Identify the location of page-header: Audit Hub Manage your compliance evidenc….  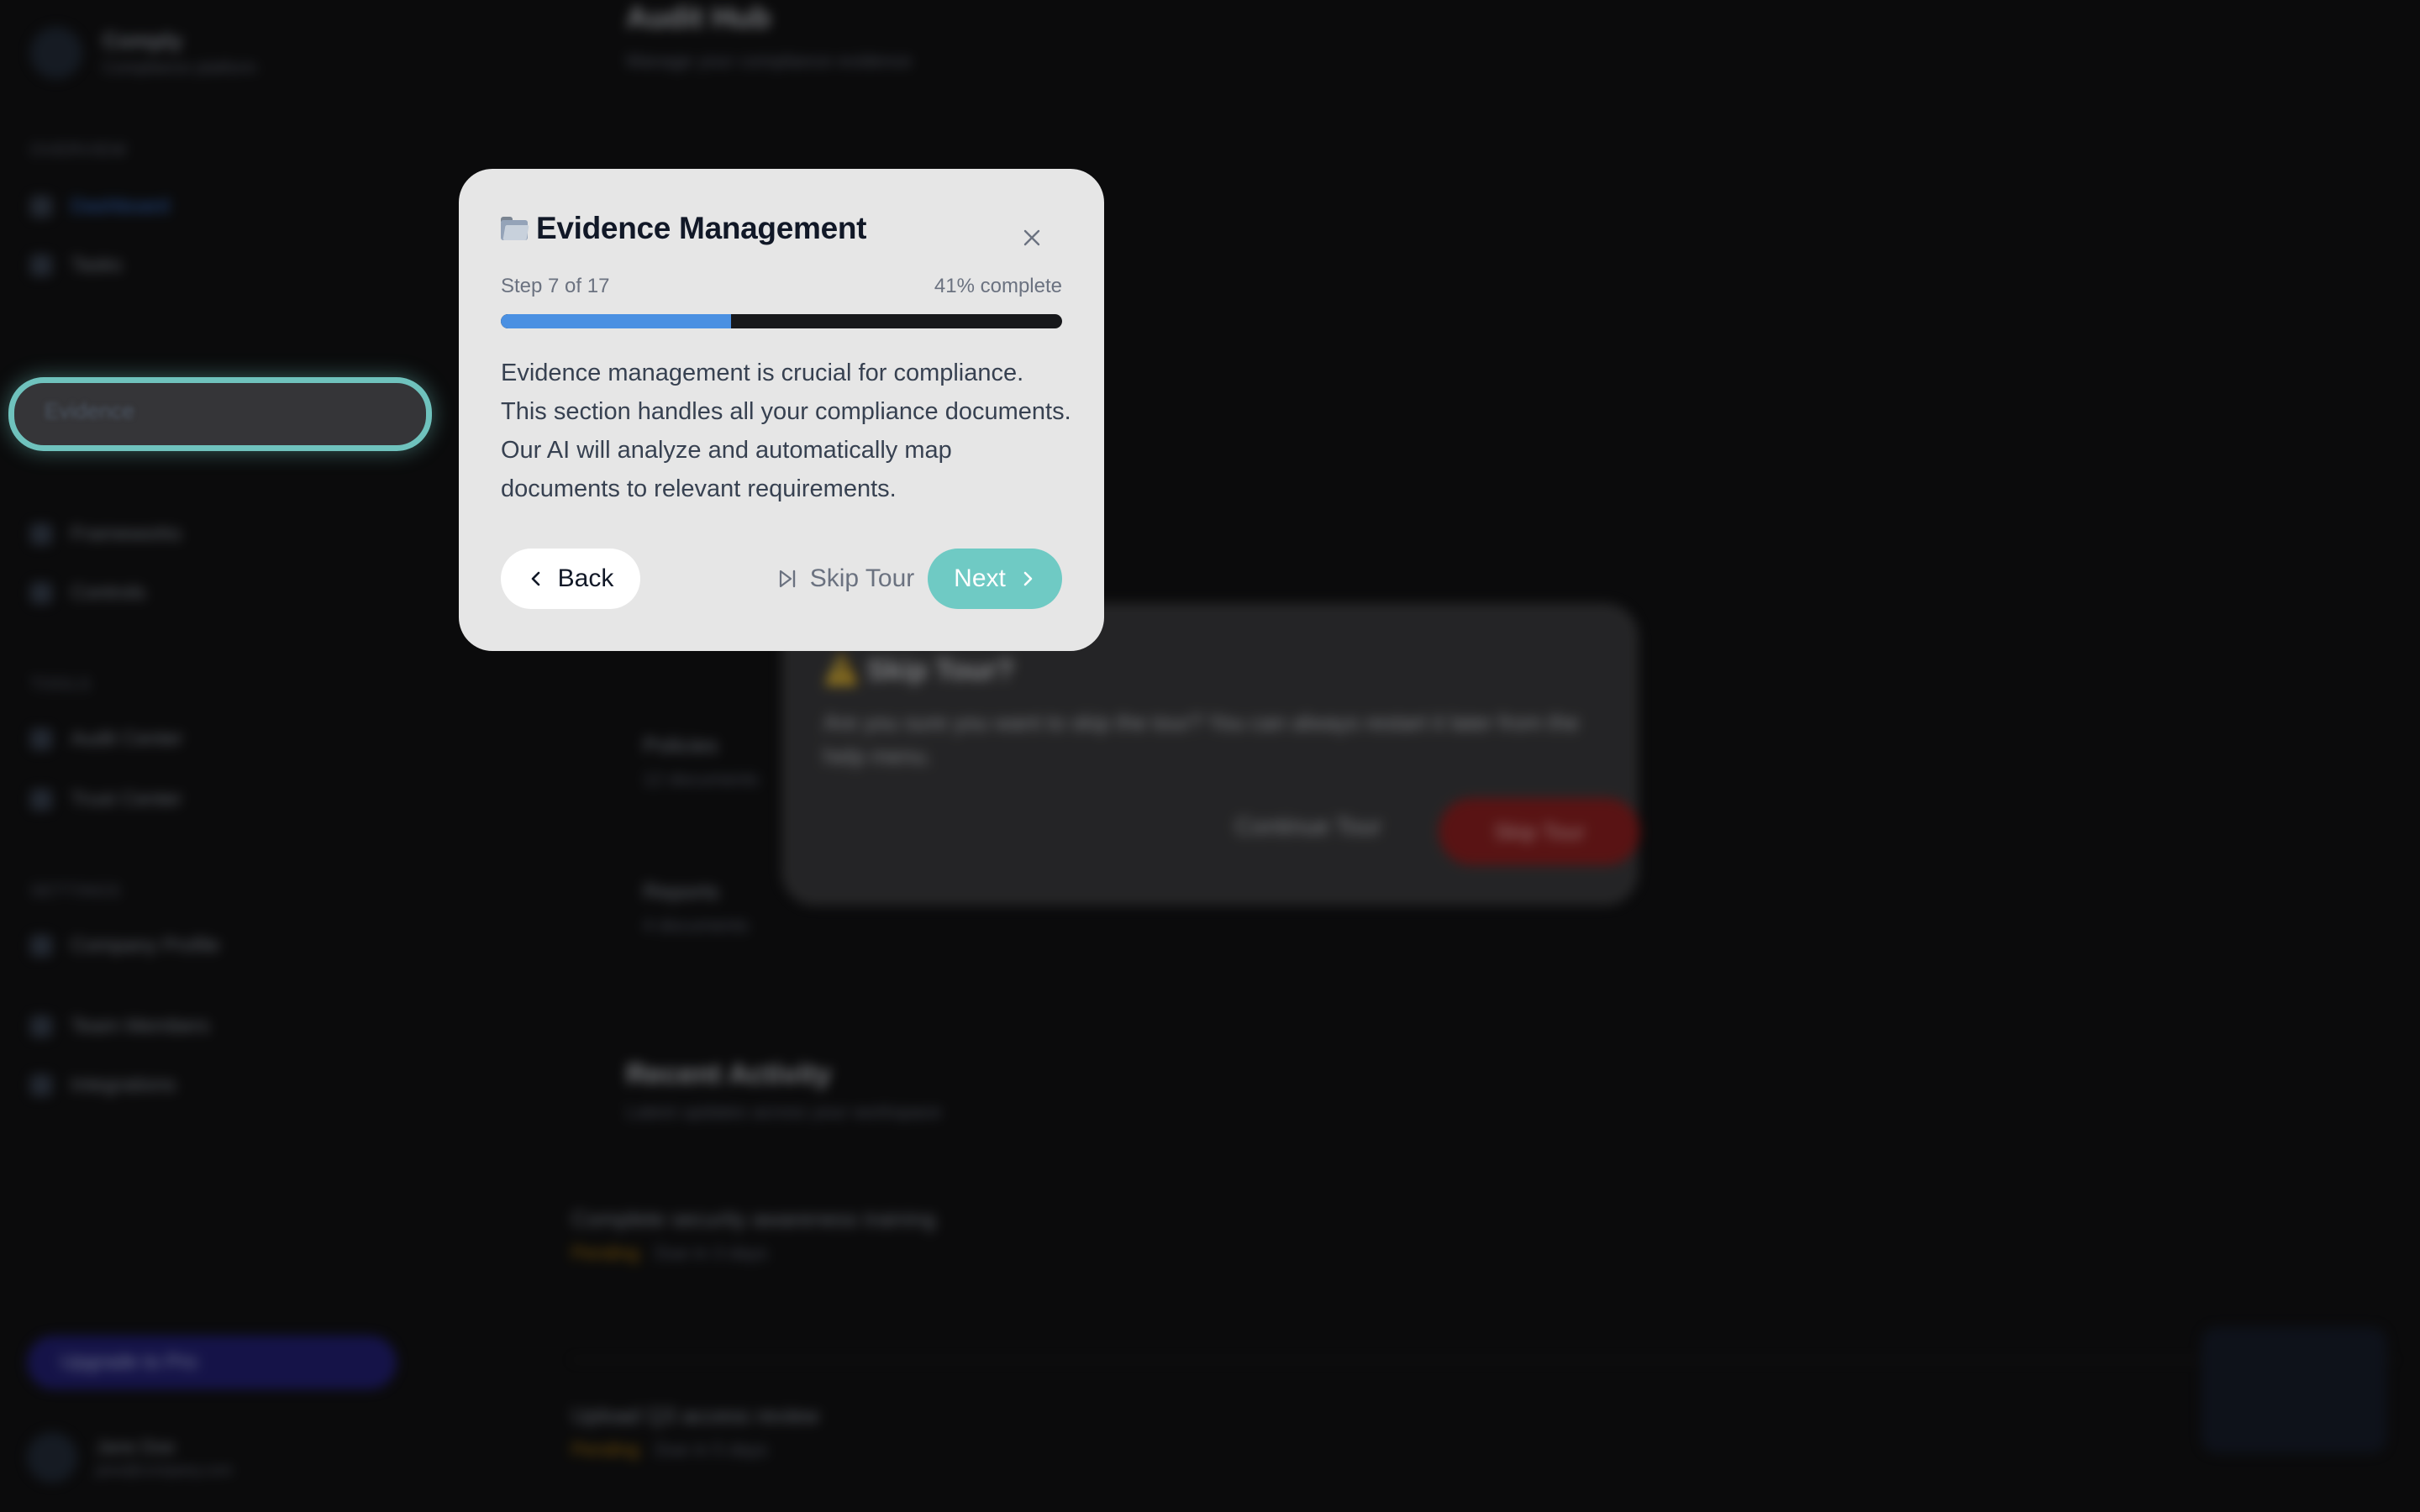
(769, 36).